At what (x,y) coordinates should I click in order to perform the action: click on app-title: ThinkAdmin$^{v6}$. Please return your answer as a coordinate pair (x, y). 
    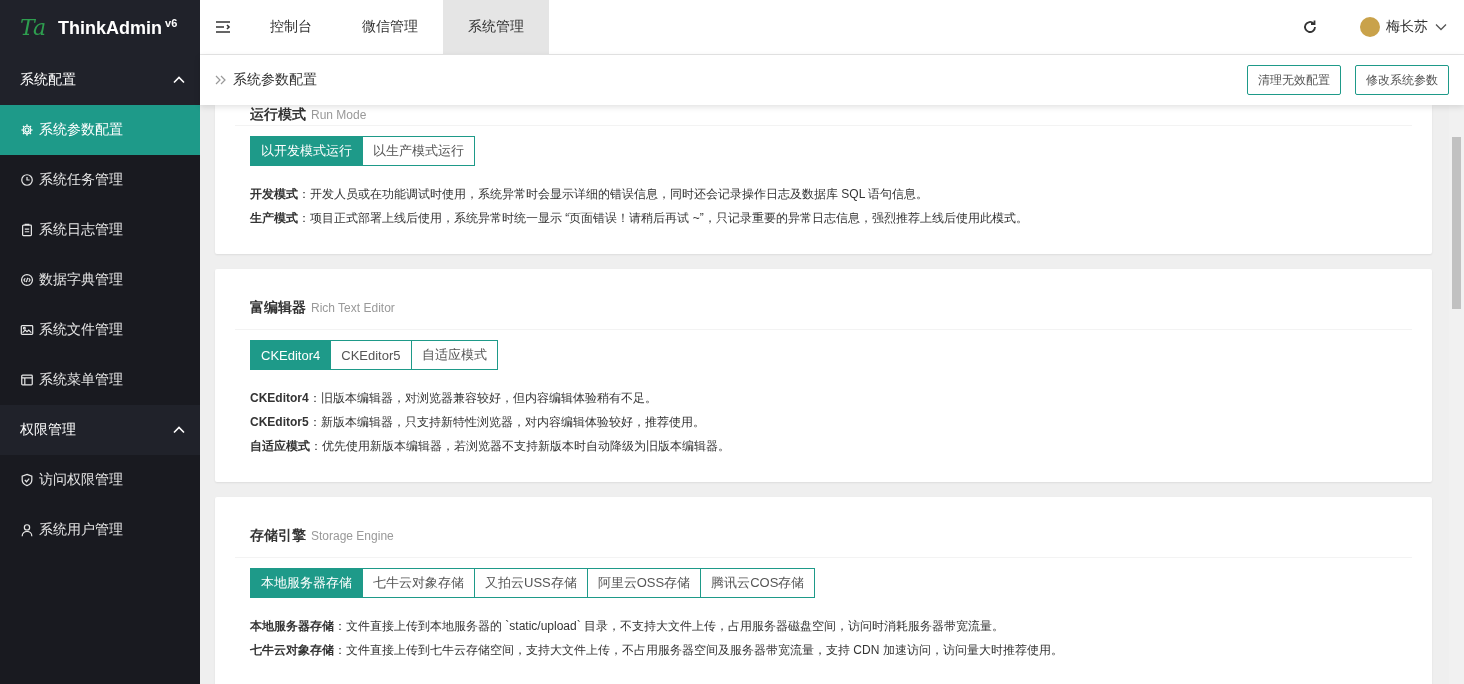
    Looking at the image, I should click on (118, 27).